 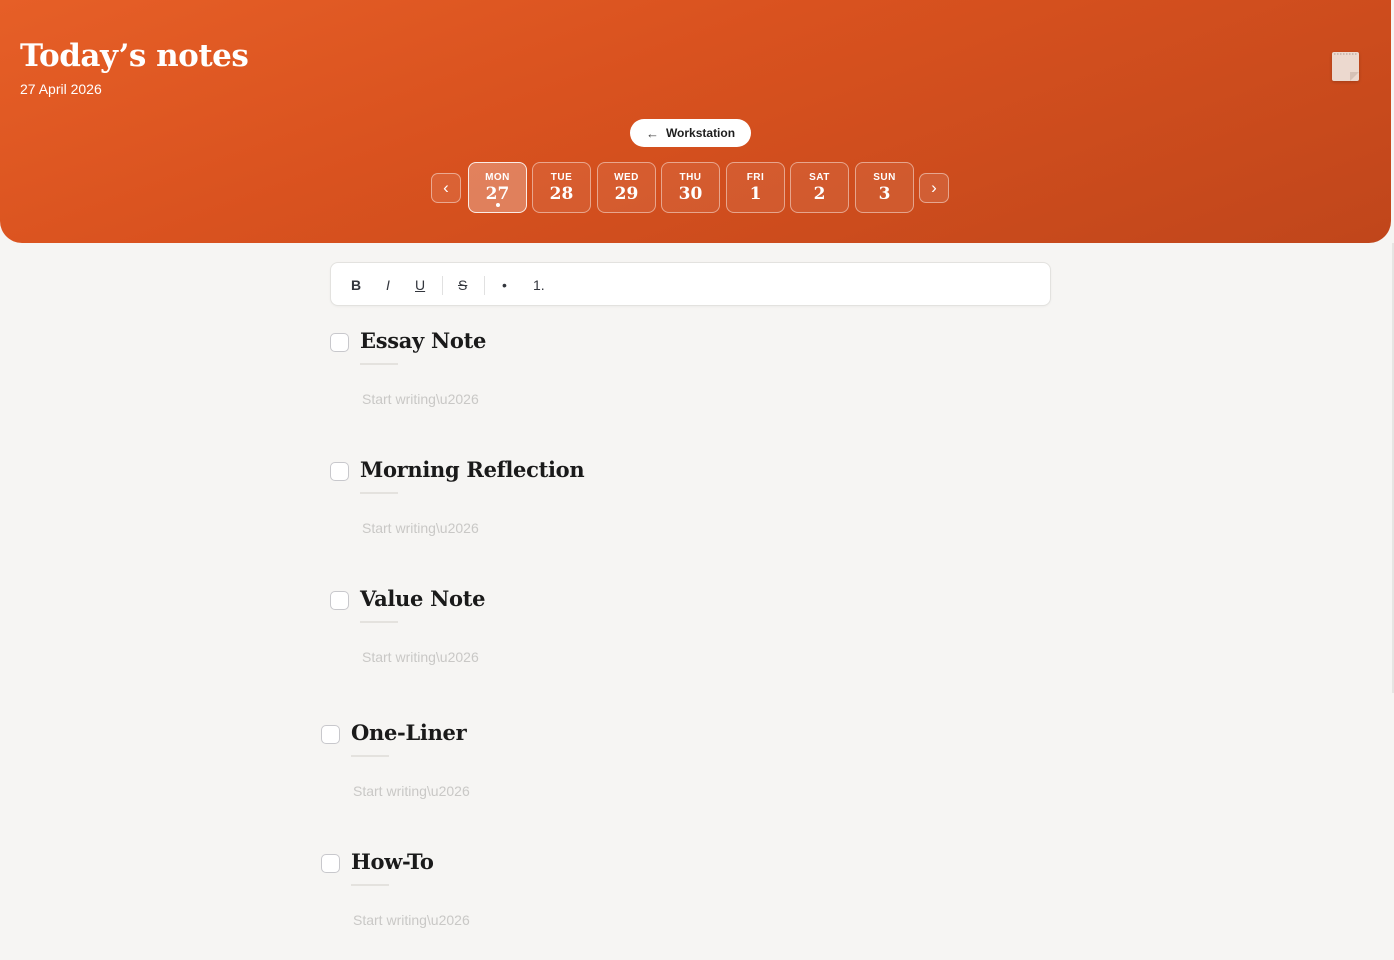 I want to click on day-number: 3, so click(x=884, y=194).